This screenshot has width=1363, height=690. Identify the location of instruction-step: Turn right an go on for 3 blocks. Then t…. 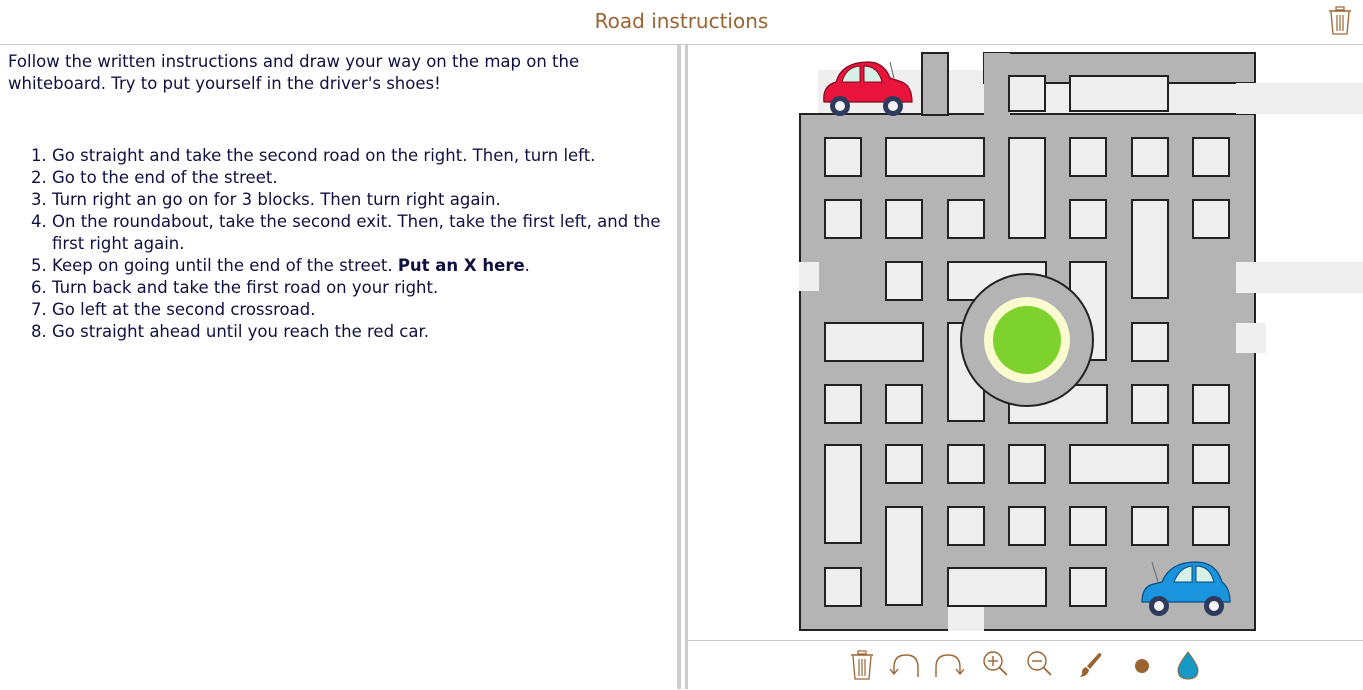
(362, 200).